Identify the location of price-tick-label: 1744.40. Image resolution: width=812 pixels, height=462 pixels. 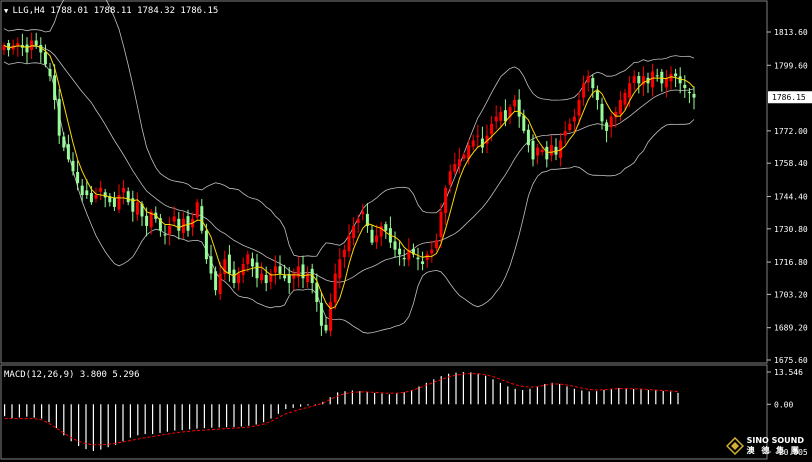
(791, 196).